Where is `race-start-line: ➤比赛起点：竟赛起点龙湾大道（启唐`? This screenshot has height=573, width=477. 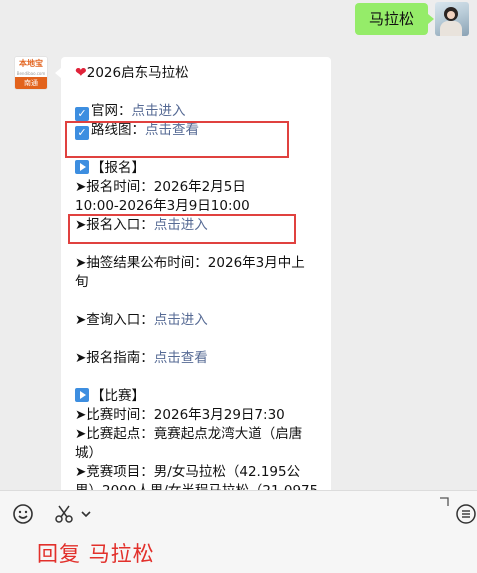
race-start-line: ➤比赛起点：竟赛起点龙湾大道（启唐 is located at coordinates (189, 434).